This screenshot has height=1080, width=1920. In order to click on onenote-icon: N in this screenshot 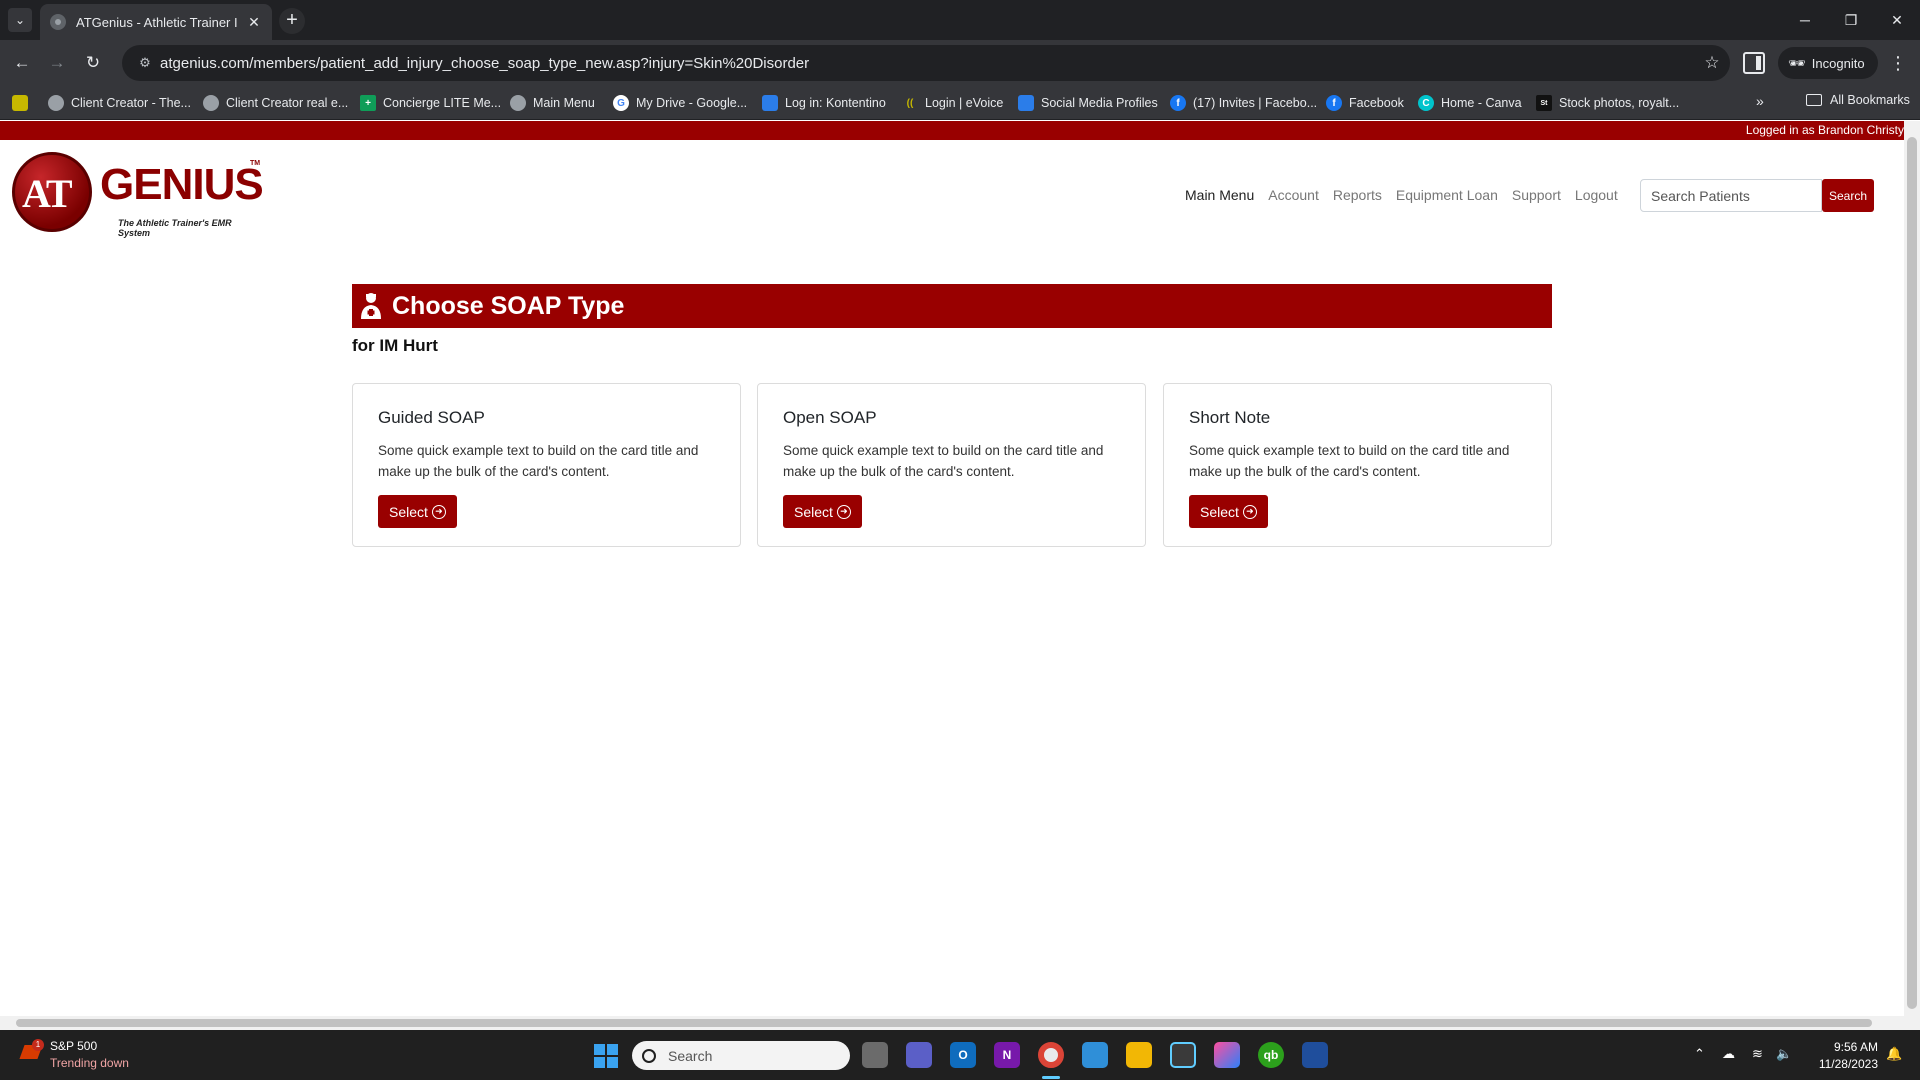, I will do `click(1007, 1055)`.